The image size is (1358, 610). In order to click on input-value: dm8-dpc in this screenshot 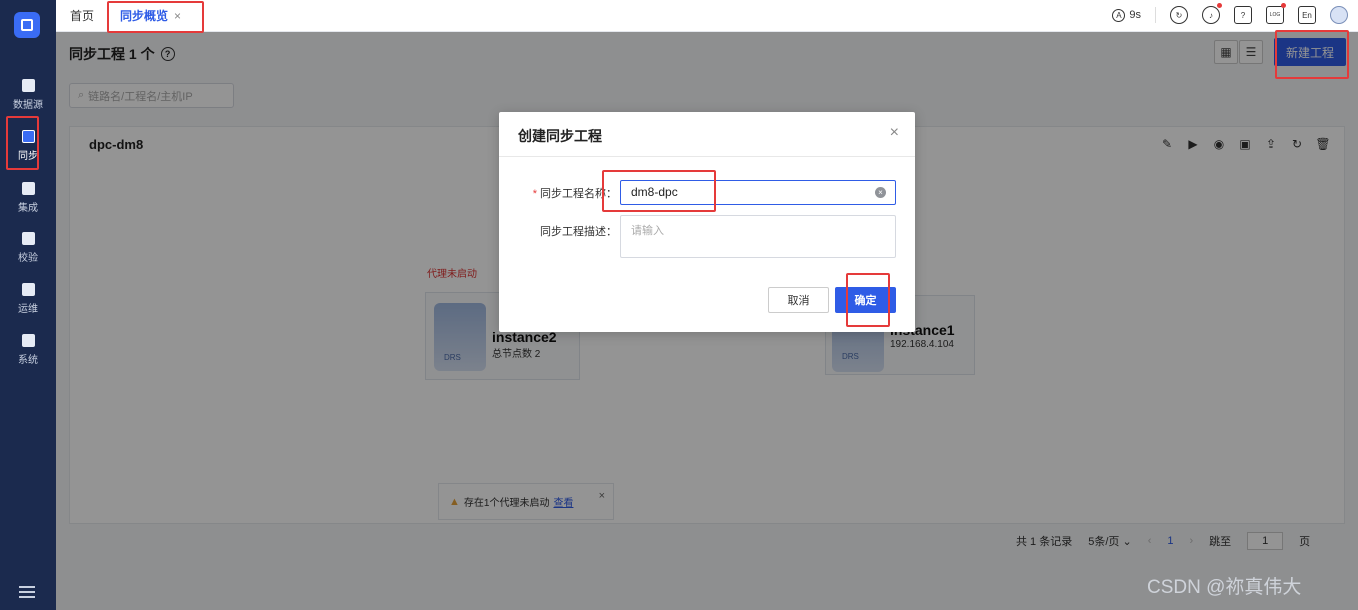, I will do `click(654, 192)`.